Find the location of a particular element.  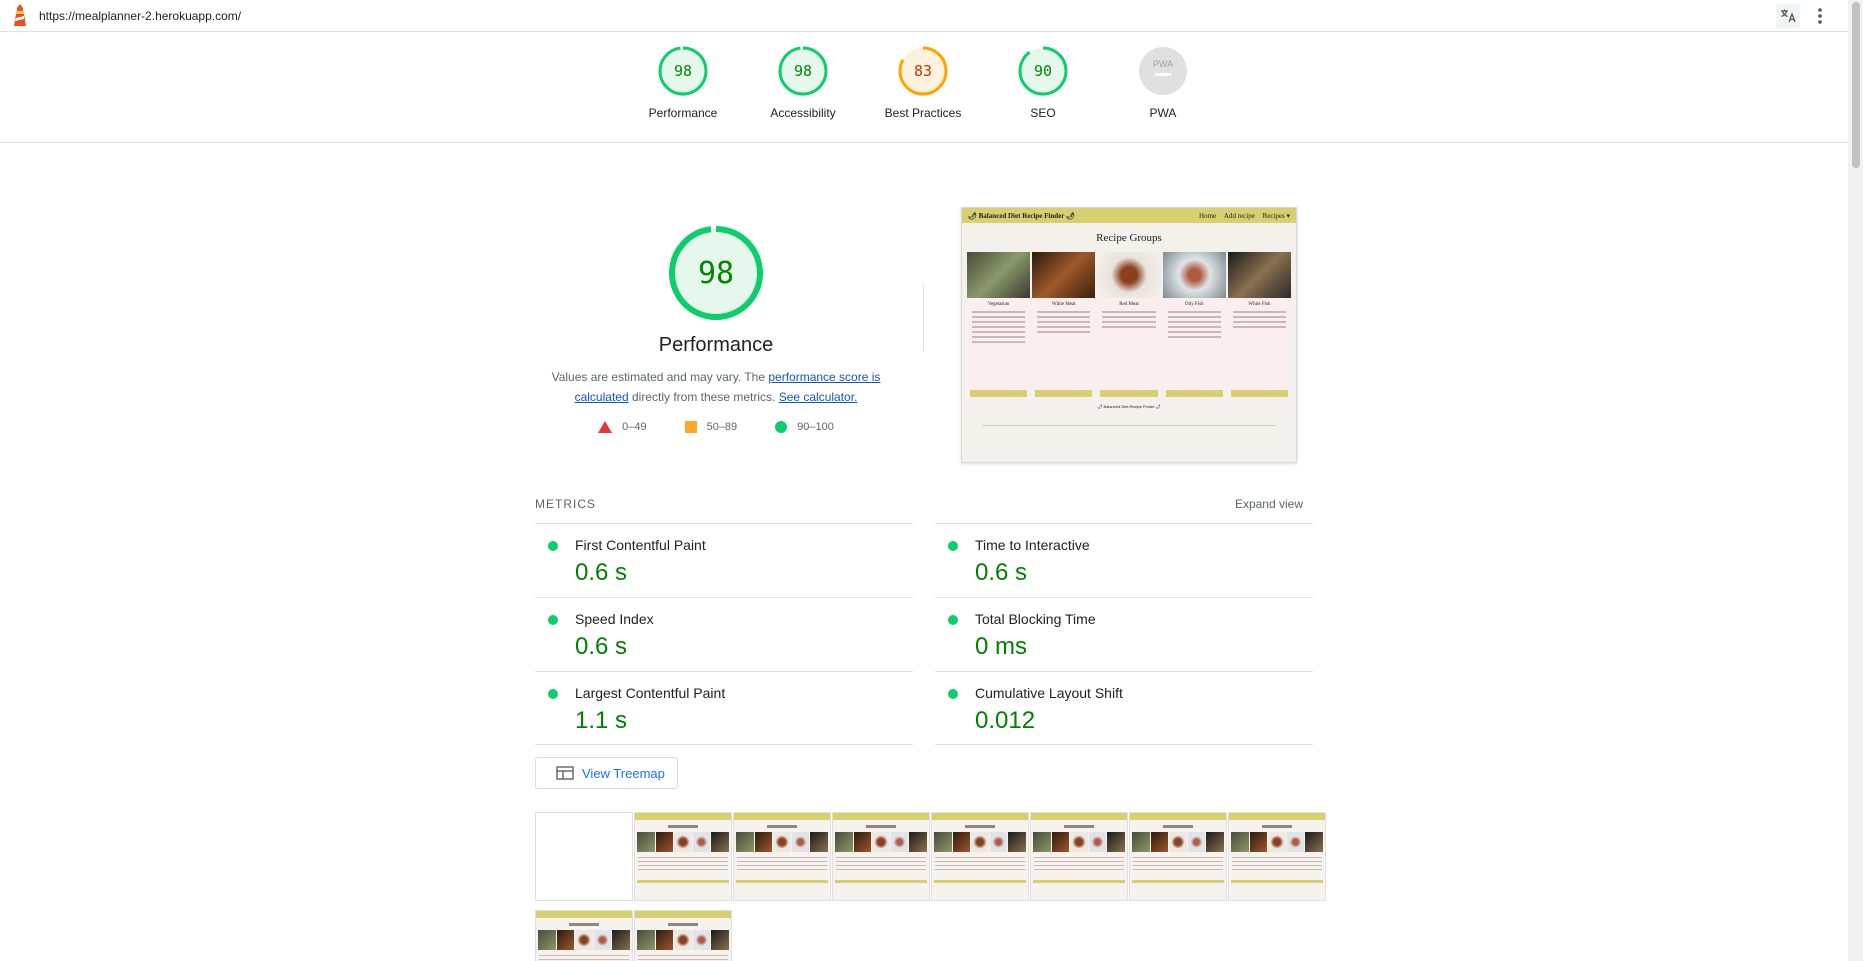

metric-speed-index: Speed Index 0.6 s is located at coordinates (724, 634).